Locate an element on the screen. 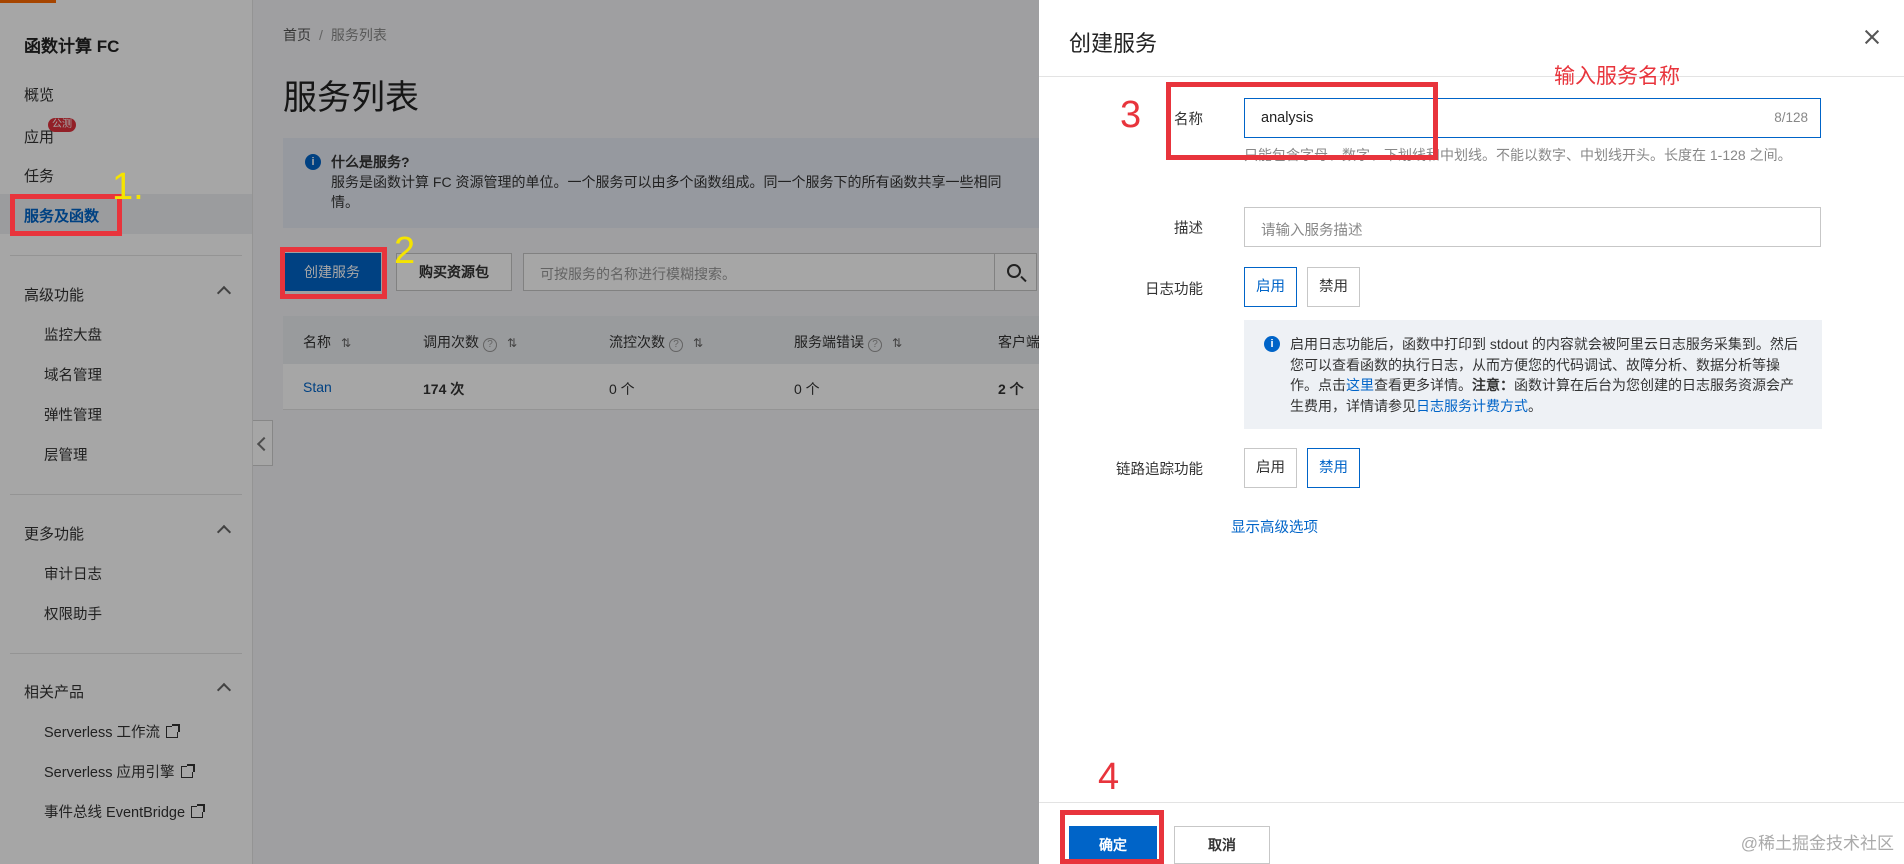  table-header: 名称 ⇅ 调用次数? ⇅ 流控次数? ⇅ 服务端错误? ⇅ 客户端 is located at coordinates (683, 340).